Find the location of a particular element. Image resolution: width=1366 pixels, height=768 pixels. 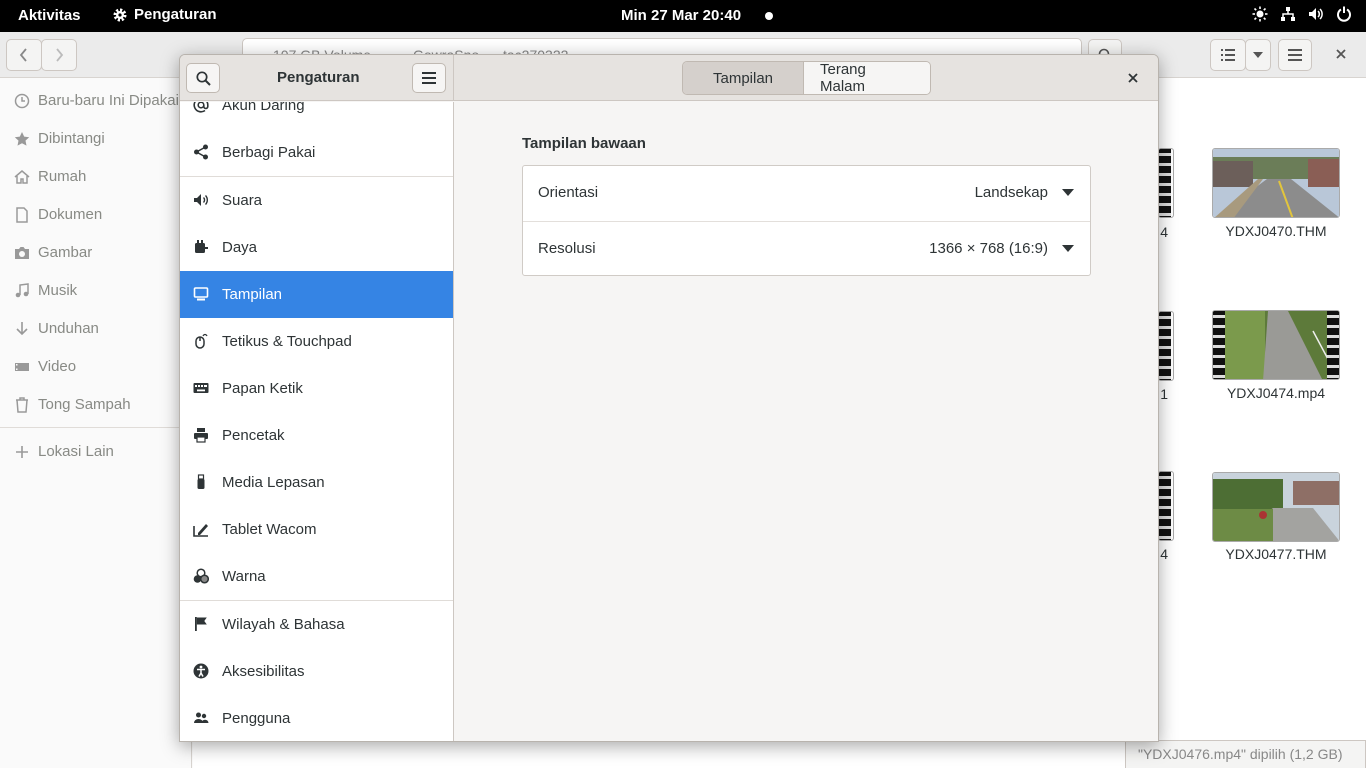

sidebar-item-label: Tampilan is located at coordinates (252, 294).